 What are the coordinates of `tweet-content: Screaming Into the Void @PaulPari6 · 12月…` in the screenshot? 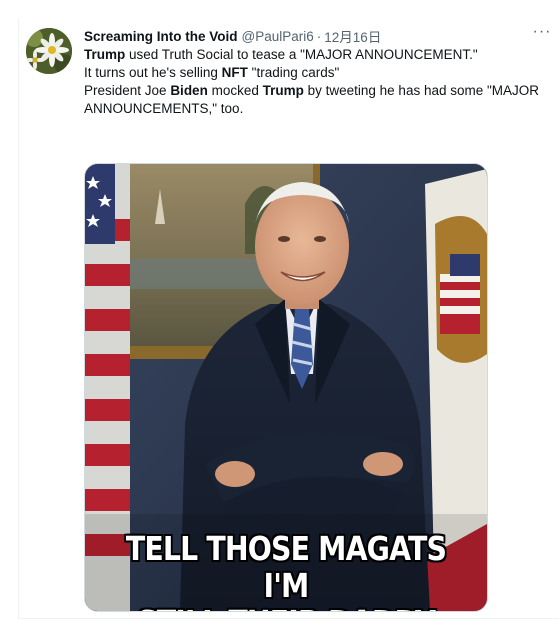 It's located at (317, 72).